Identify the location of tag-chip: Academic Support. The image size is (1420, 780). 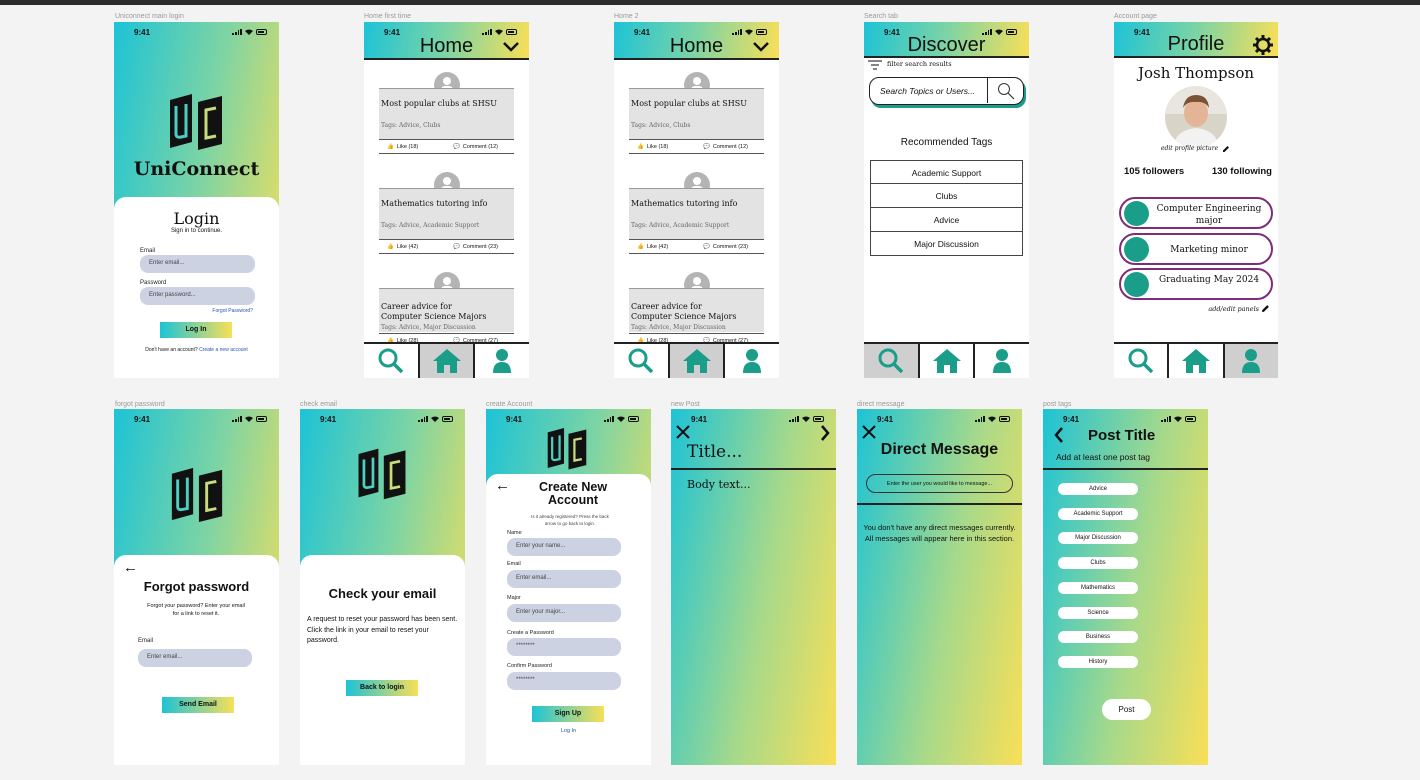
(1098, 514).